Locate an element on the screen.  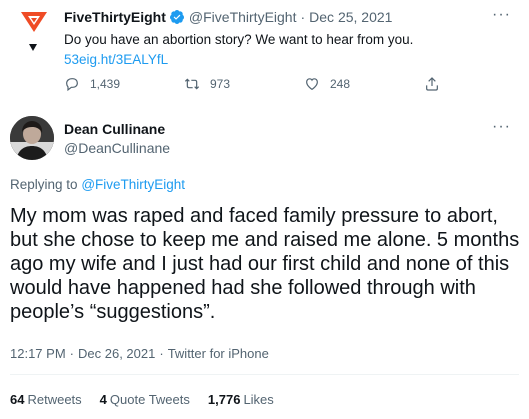
main-tweet-header: Dean Cullinane @DeanCullinane ··· is located at coordinates (264, 141).